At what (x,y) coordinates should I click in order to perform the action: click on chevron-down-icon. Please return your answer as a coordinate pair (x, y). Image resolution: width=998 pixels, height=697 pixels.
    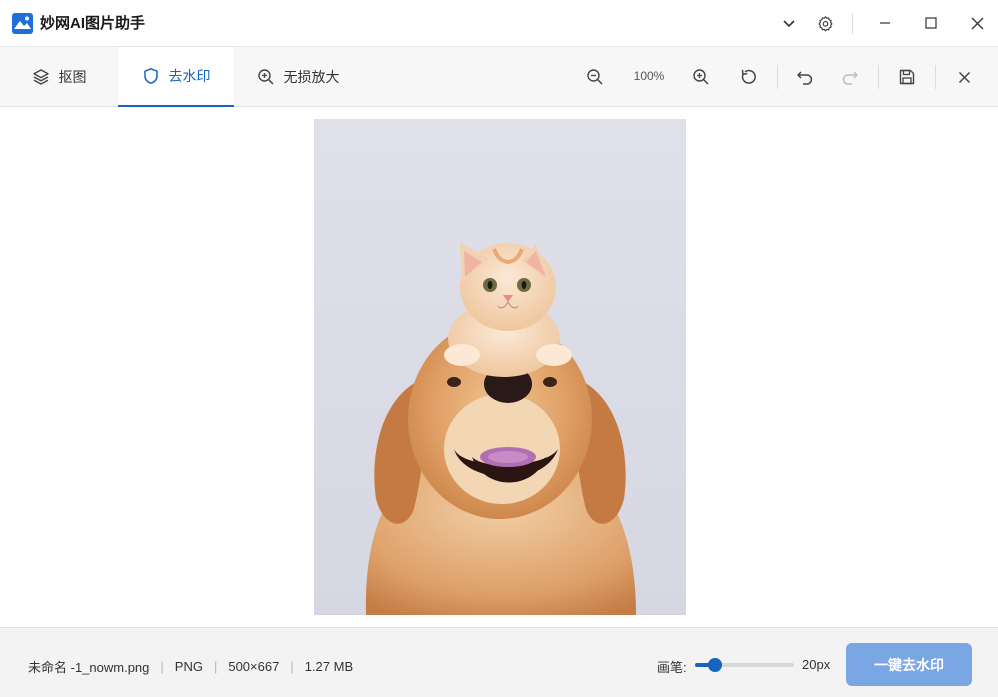
    Looking at the image, I should click on (789, 24).